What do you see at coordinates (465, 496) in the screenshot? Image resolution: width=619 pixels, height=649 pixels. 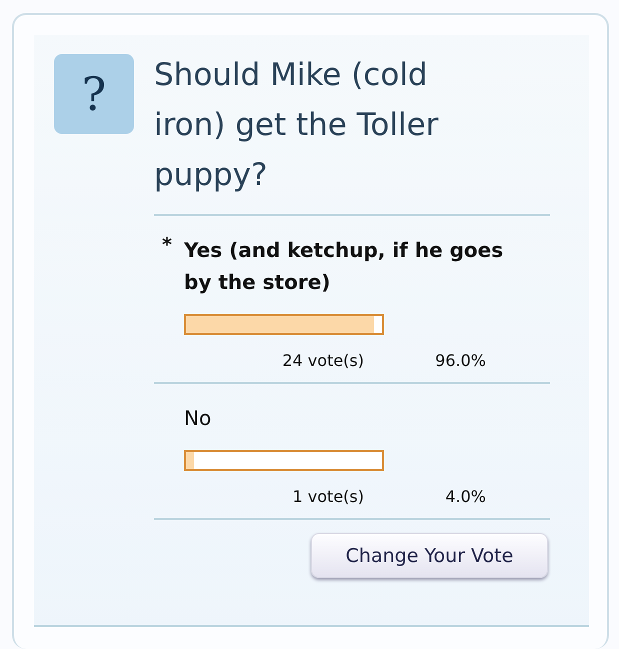 I see `vote-percent: 4.0%` at bounding box center [465, 496].